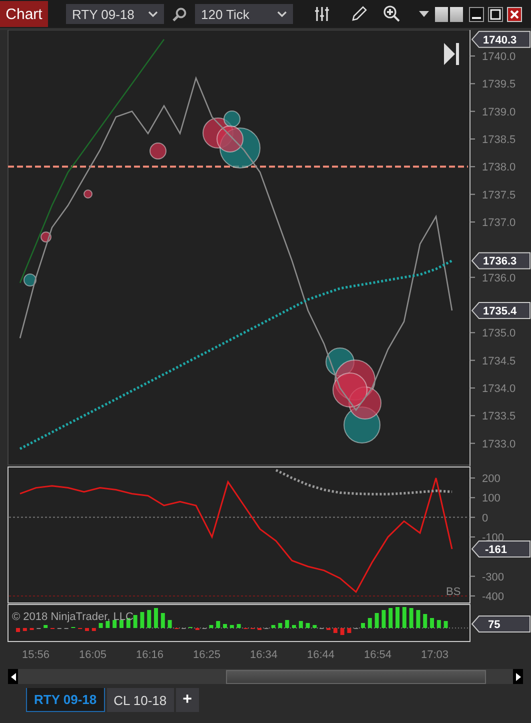 The image size is (531, 723). What do you see at coordinates (499, 168) in the screenshot?
I see `axis-label: 1738.0` at bounding box center [499, 168].